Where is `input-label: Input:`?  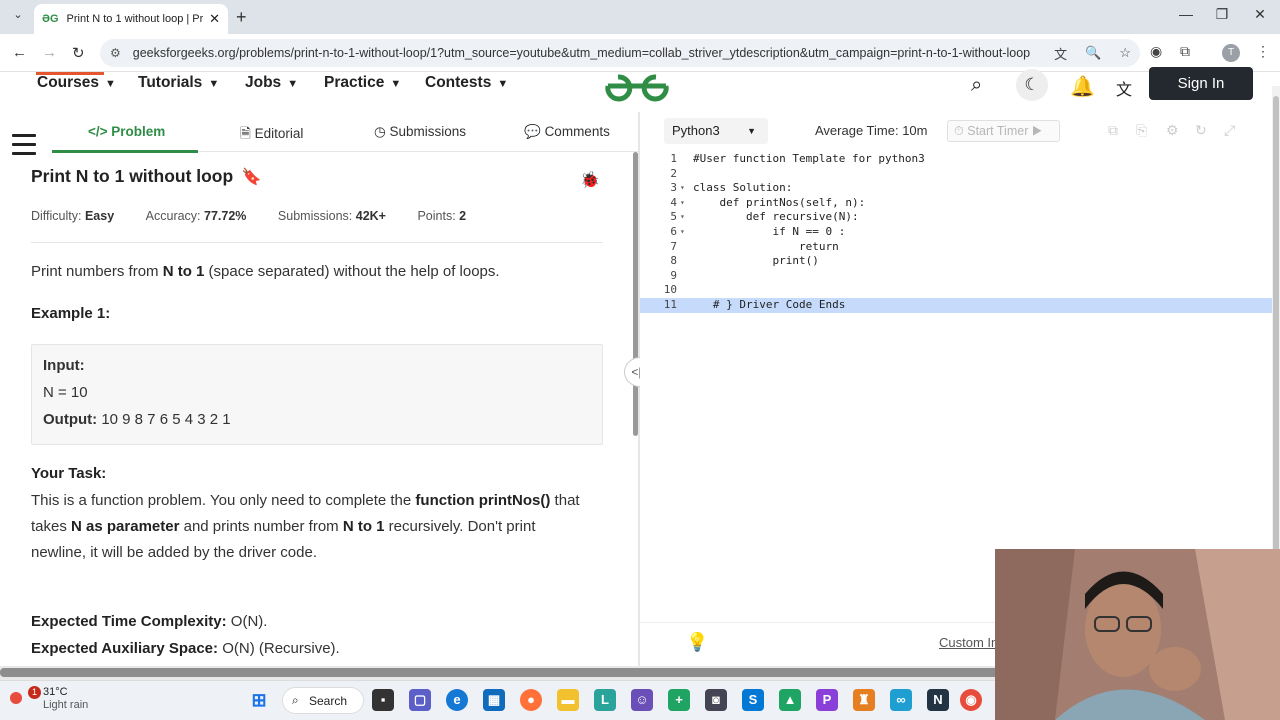 input-label: Input: is located at coordinates (64, 365).